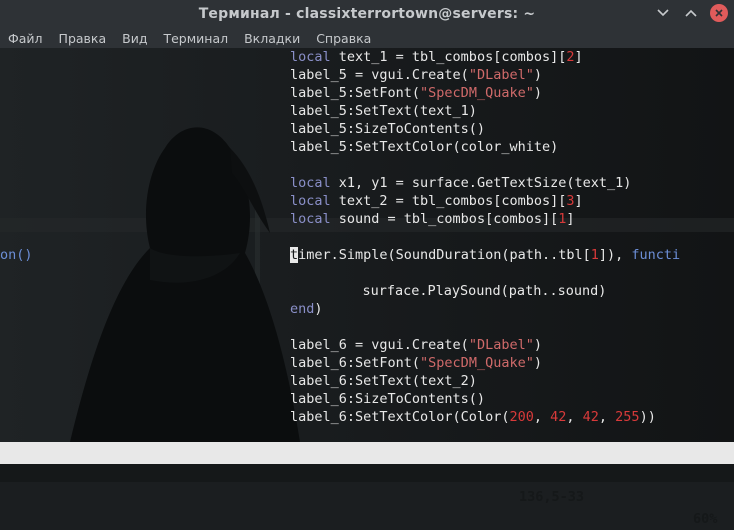 The height and width of the screenshot is (530, 734). What do you see at coordinates (134, 38) in the screenshot?
I see `menu-view: Вид` at bounding box center [134, 38].